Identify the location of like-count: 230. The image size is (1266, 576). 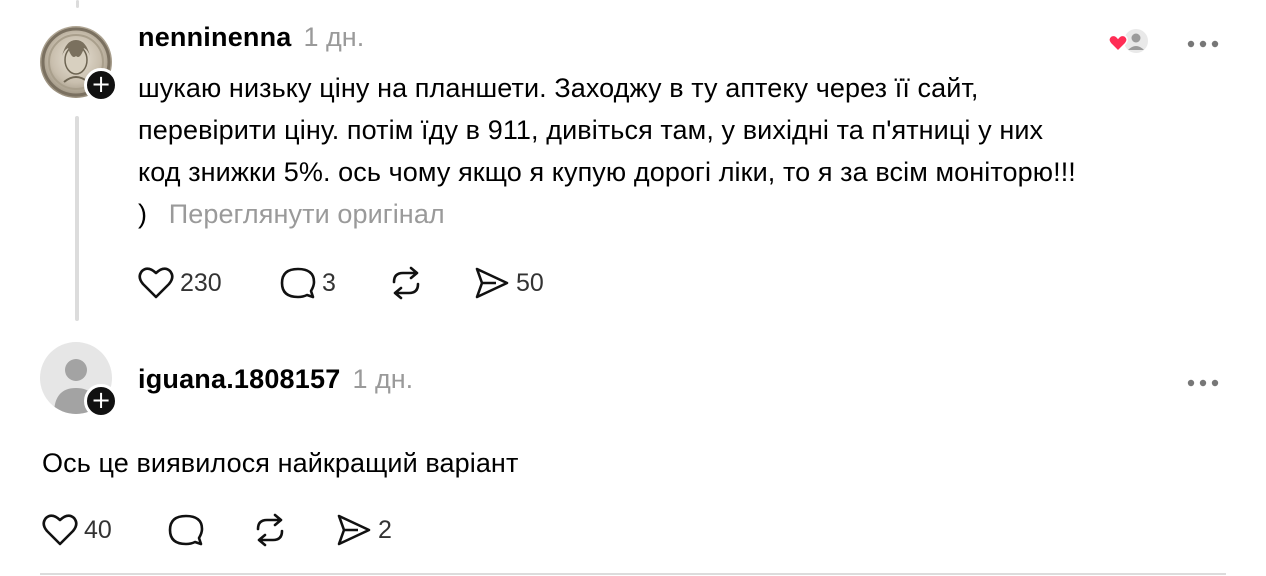
(201, 282).